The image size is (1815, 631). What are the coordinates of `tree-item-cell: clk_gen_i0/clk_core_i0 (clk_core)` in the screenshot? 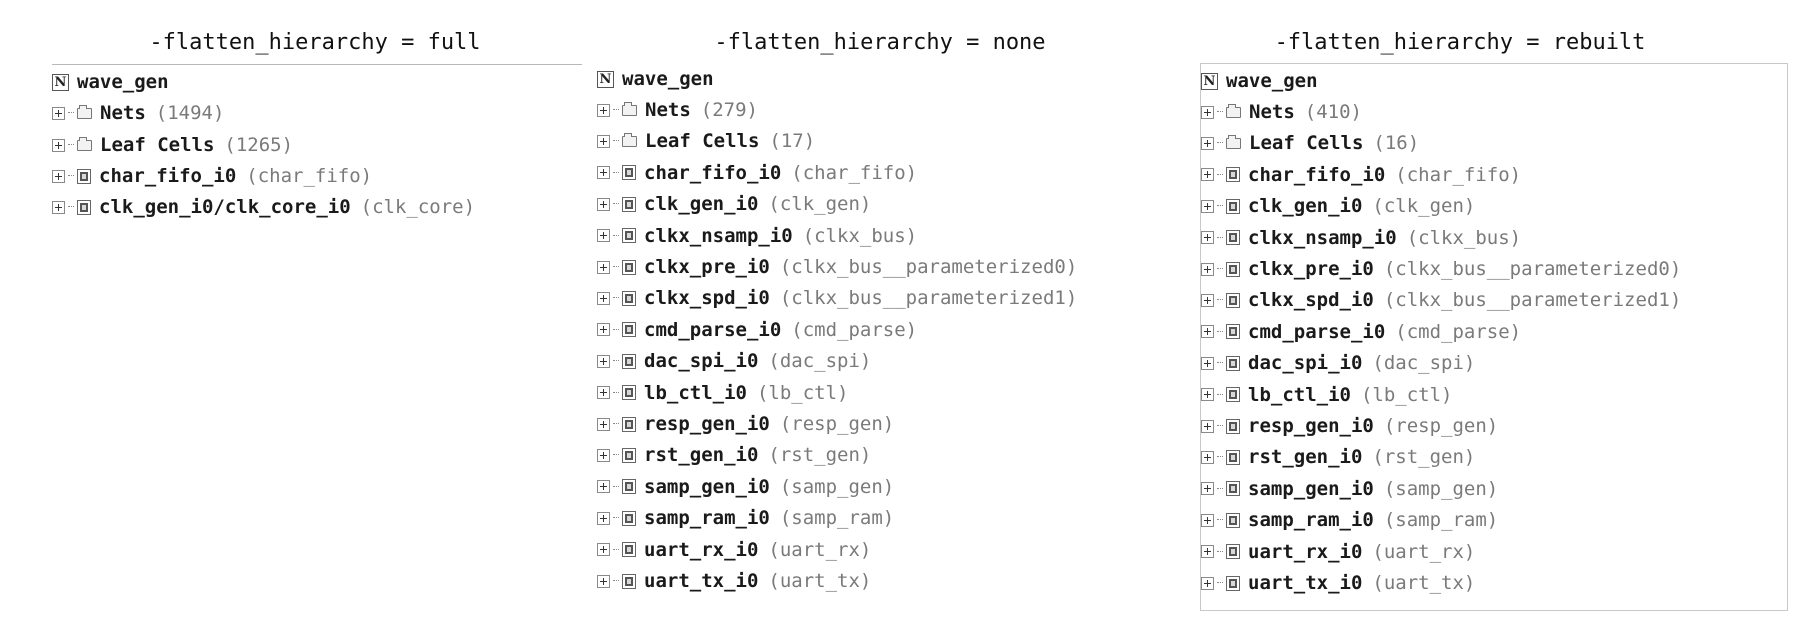 It's located at (263, 207).